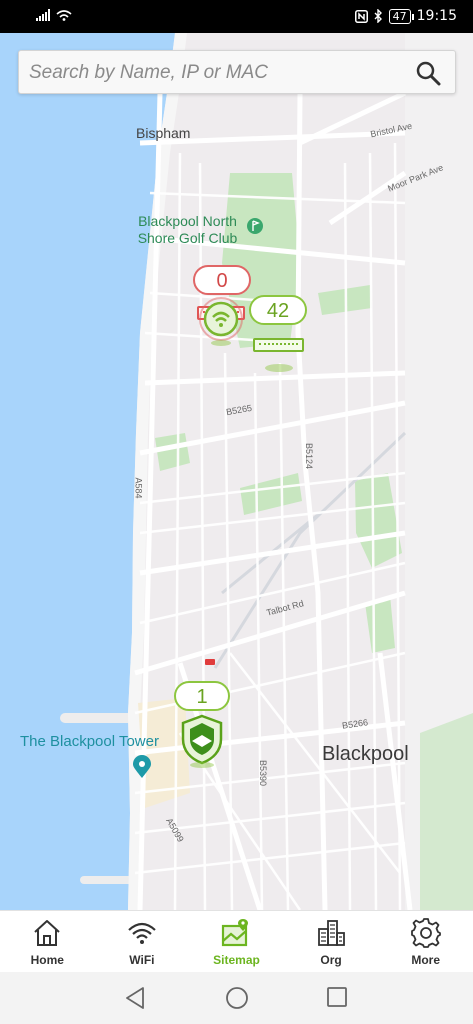  What do you see at coordinates (309, 456) in the screenshot?
I see `road-label-b5124: B5124` at bounding box center [309, 456].